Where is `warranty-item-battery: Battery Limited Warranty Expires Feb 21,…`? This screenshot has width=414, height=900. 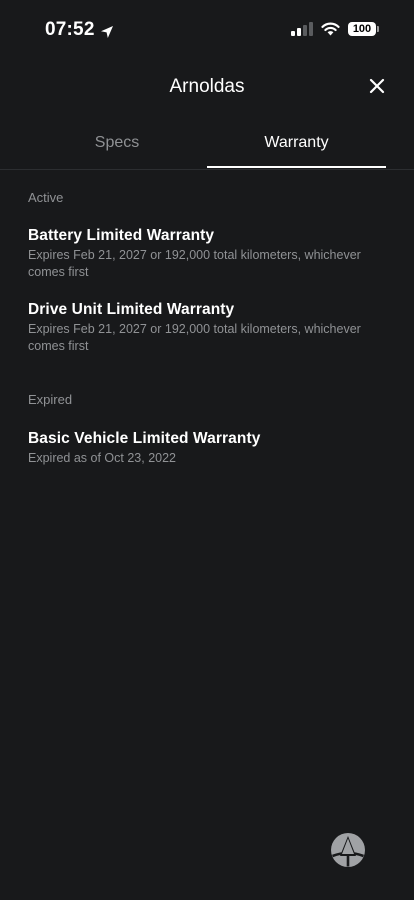 warranty-item-battery: Battery Limited Warranty Expires Feb 21,… is located at coordinates (208, 253).